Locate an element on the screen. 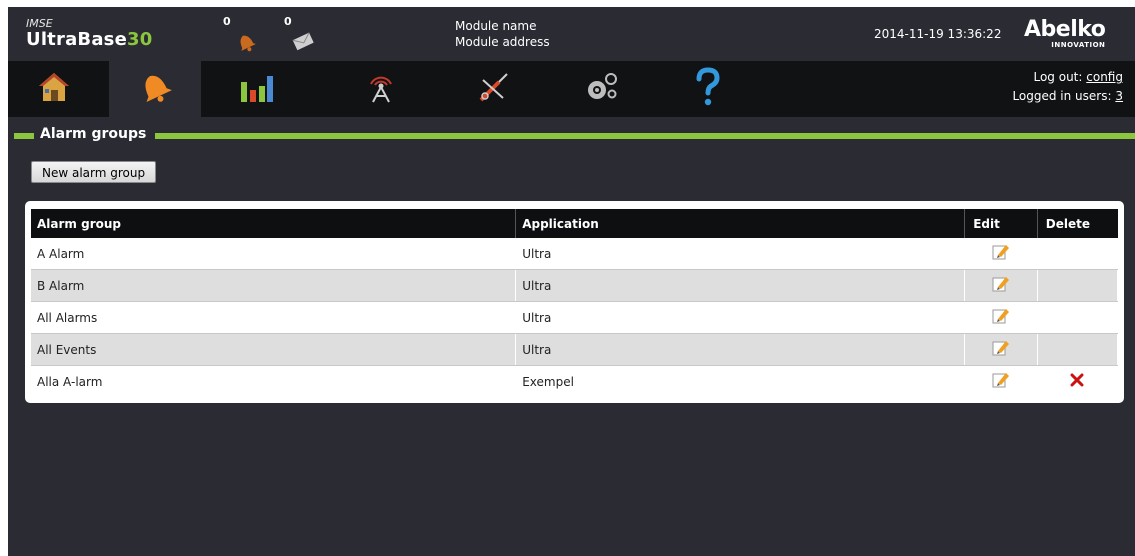 Image resolution: width=1135 pixels, height=556 pixels. logged-in-line: Logged in users: 3 is located at coordinates (1067, 96).